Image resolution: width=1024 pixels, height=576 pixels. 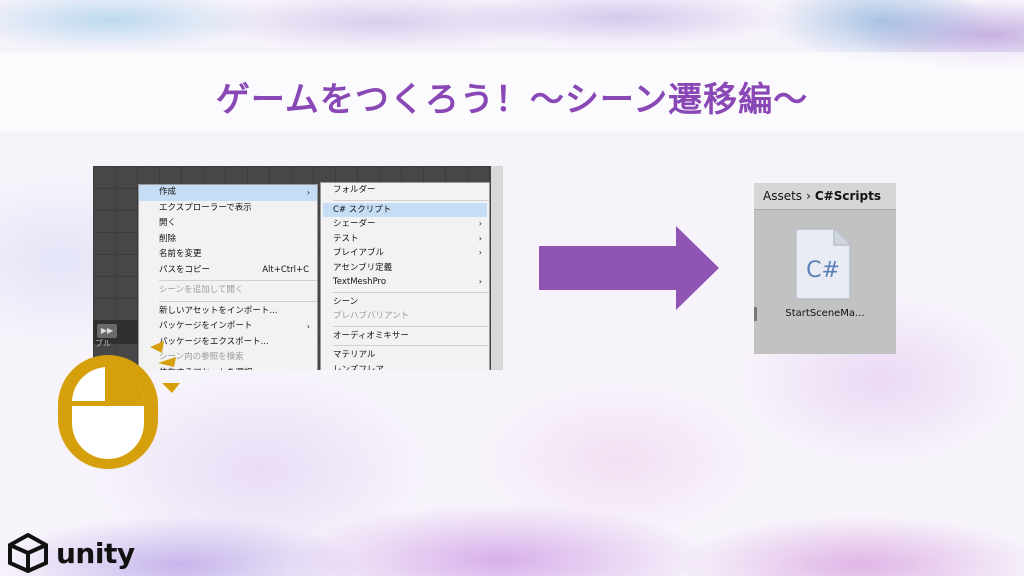 What do you see at coordinates (168, 192) in the screenshot?
I see `context-menu-item-label: 作成` at bounding box center [168, 192].